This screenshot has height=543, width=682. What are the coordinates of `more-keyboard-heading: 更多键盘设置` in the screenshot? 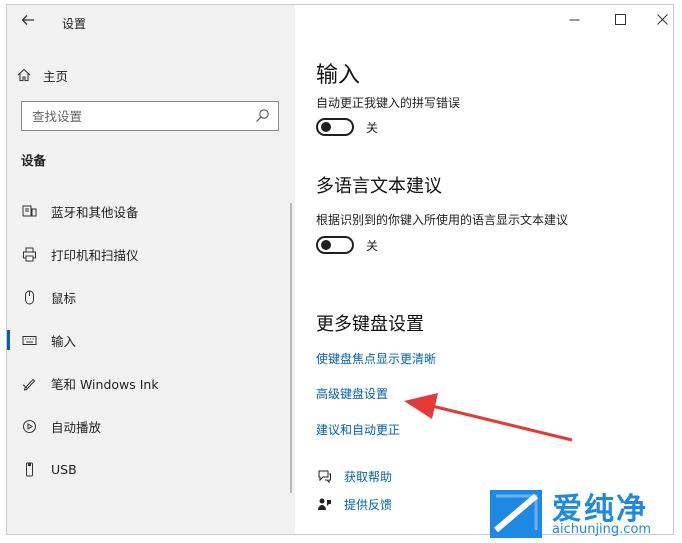 It's located at (370, 324).